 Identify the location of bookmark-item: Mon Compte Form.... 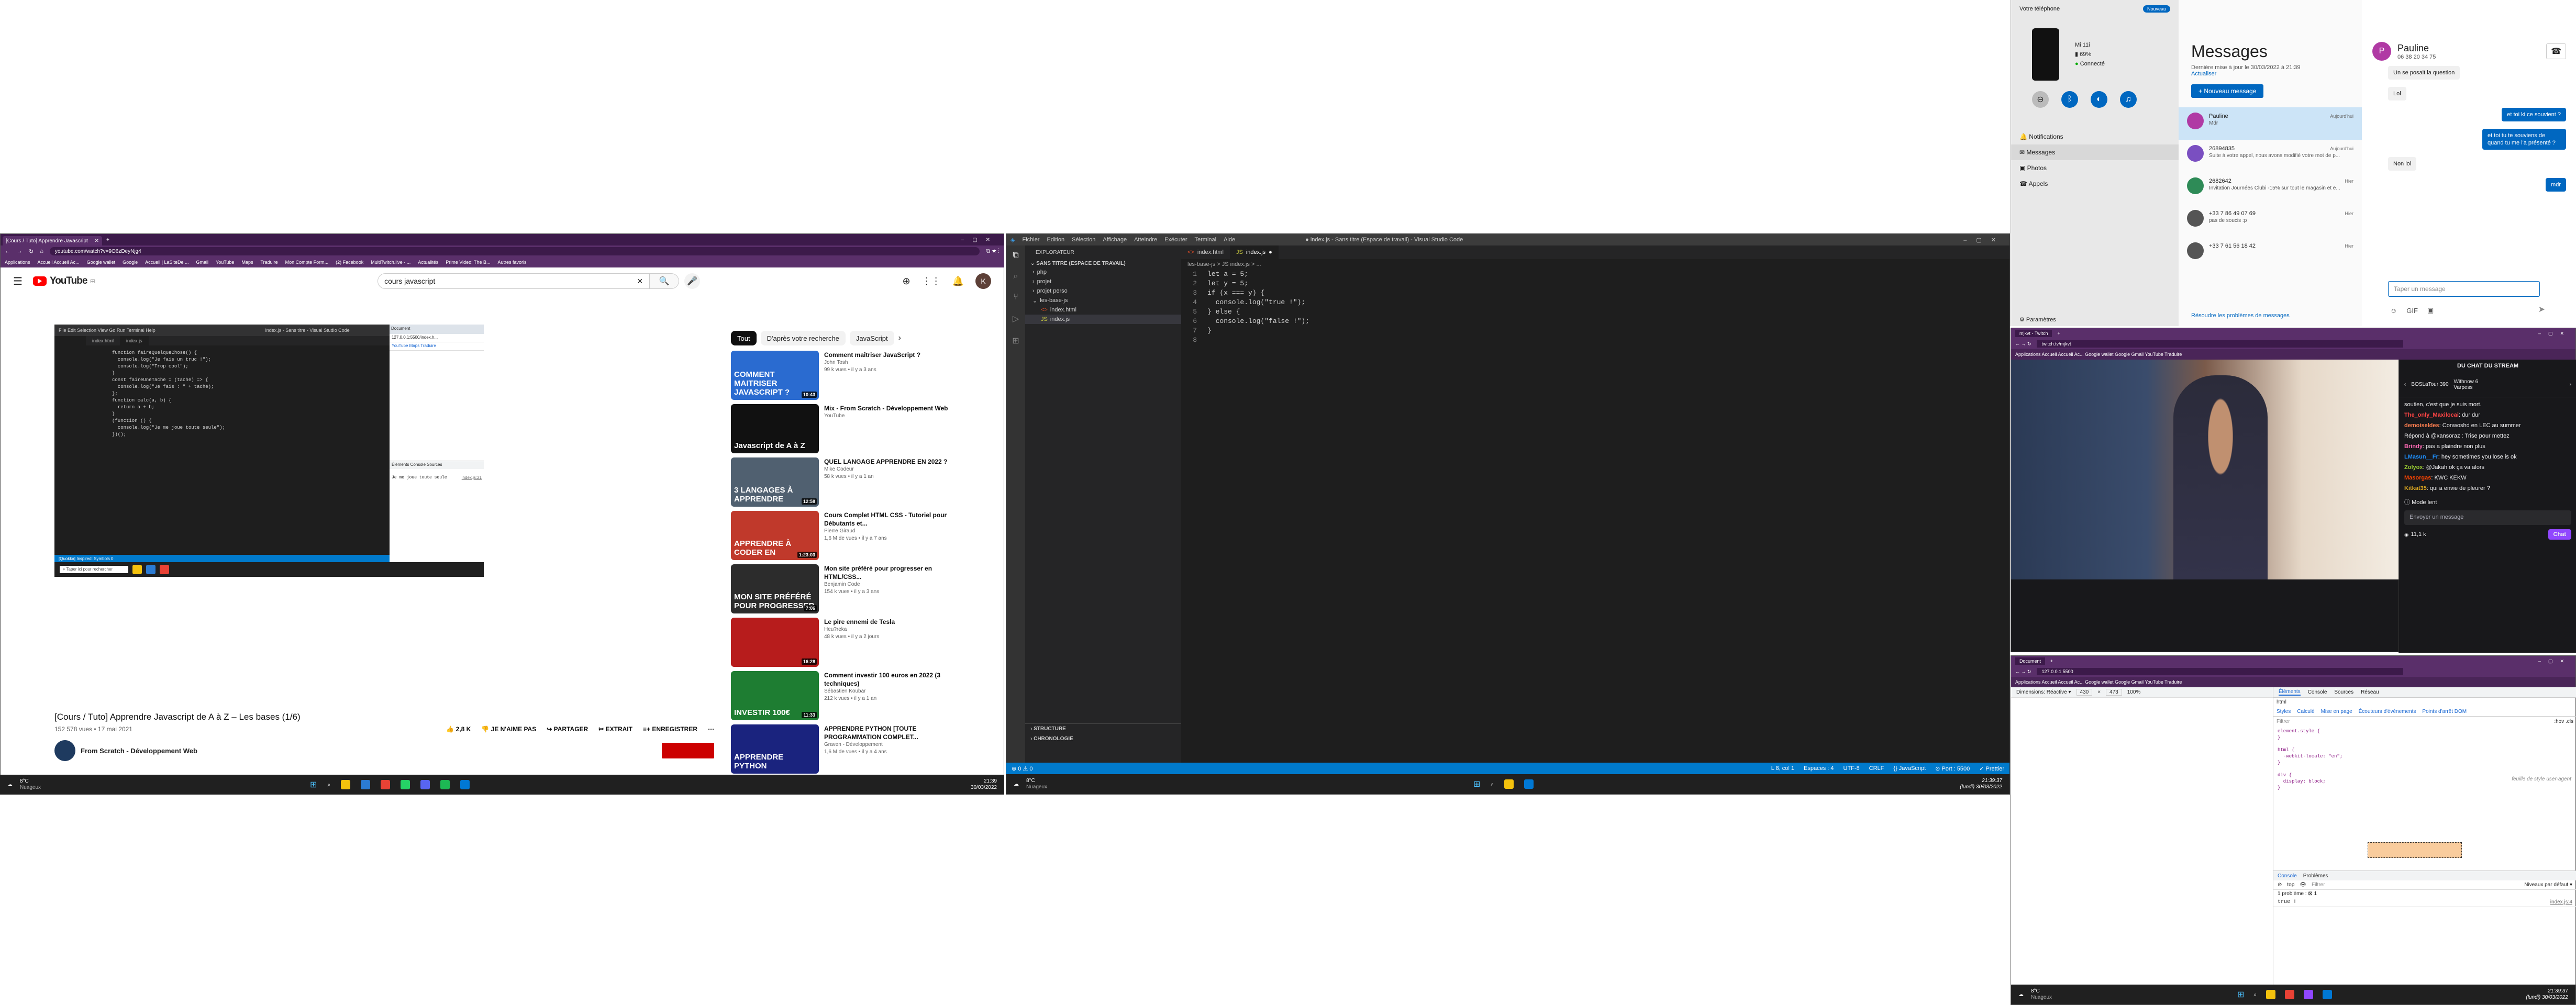
(307, 262).